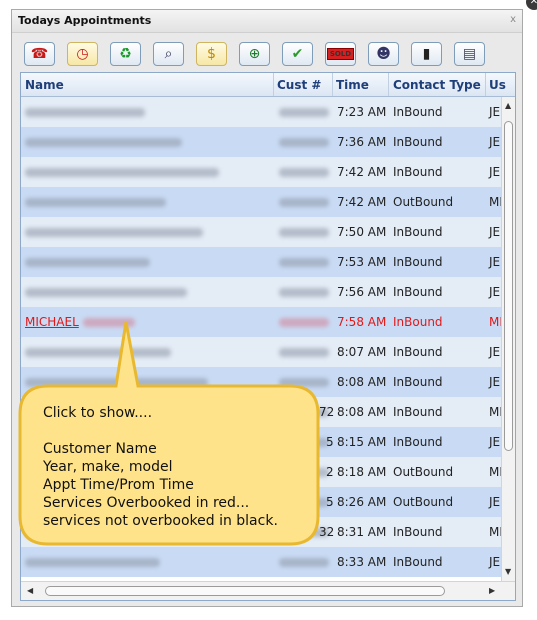 Image resolution: width=537 pixels, height=620 pixels. Describe the element at coordinates (168, 54) in the screenshot. I see `search-button: ⌕` at that location.